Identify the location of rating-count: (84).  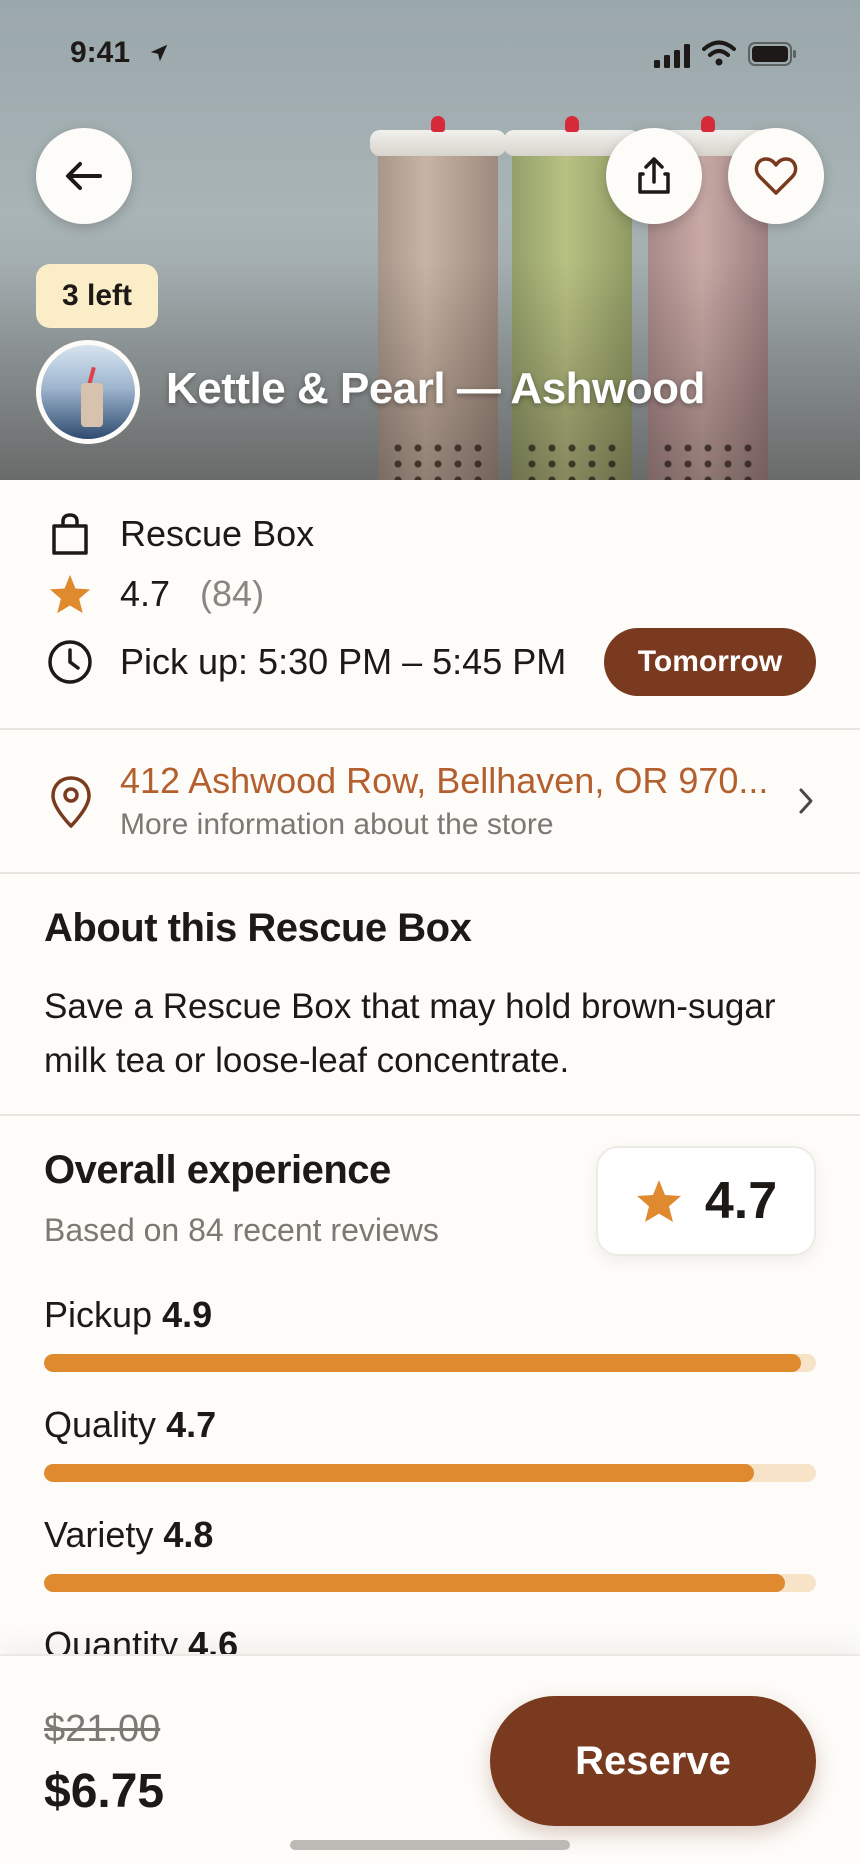
(232, 593).